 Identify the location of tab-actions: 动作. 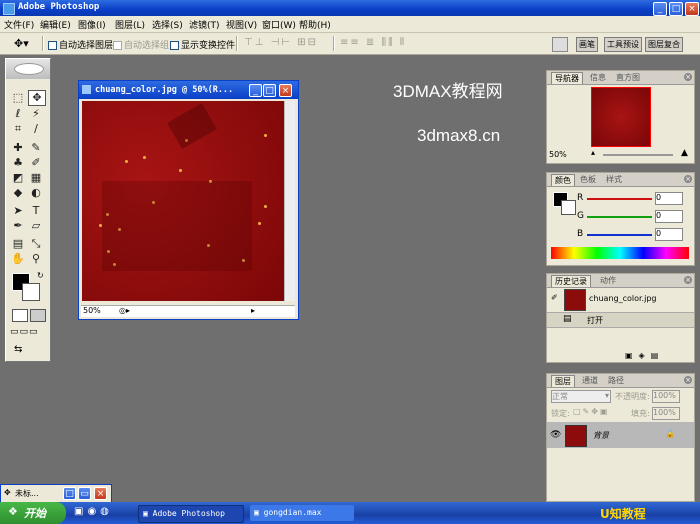
(608, 280).